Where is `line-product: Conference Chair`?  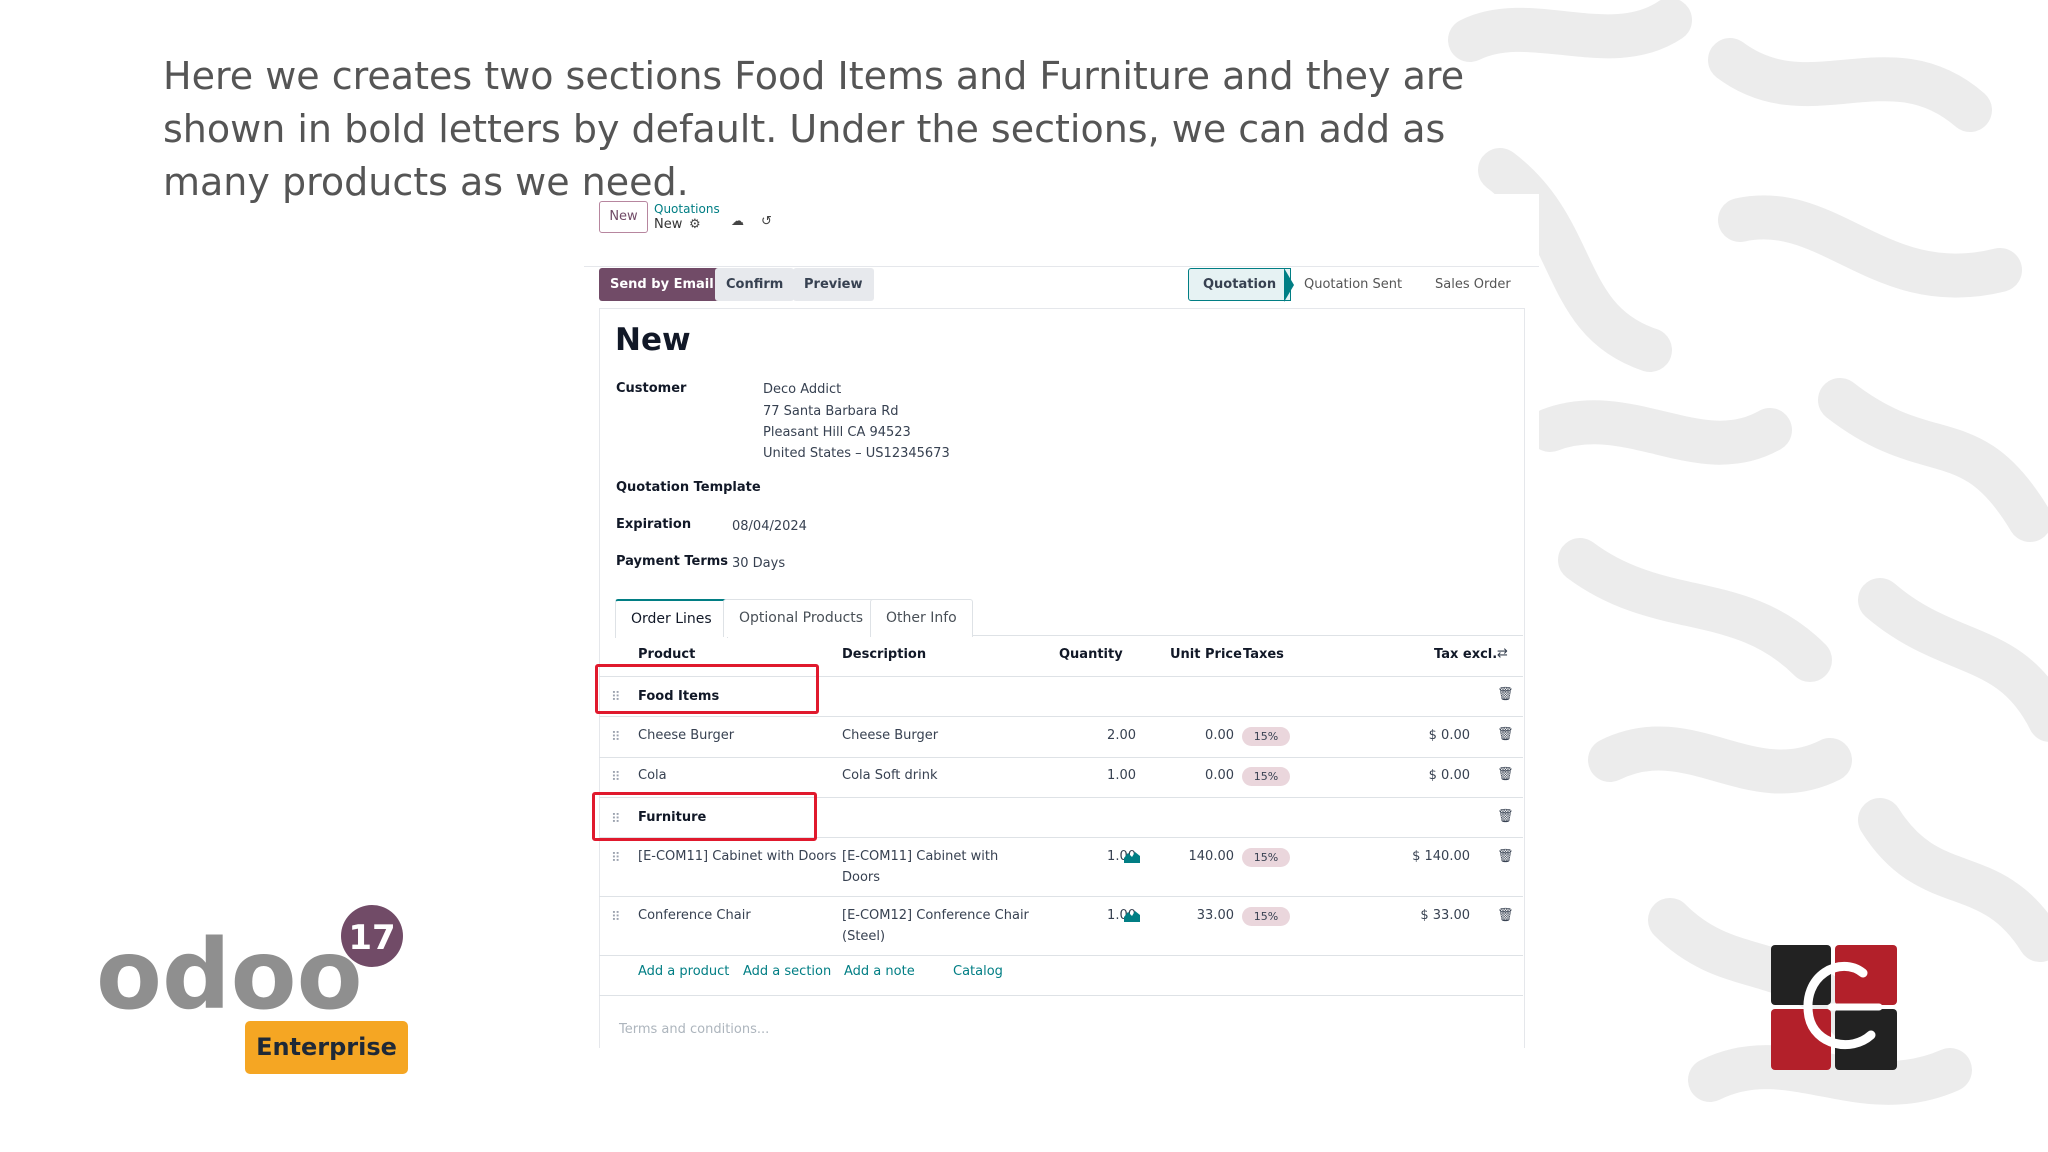
line-product: Conference Chair is located at coordinates (694, 915).